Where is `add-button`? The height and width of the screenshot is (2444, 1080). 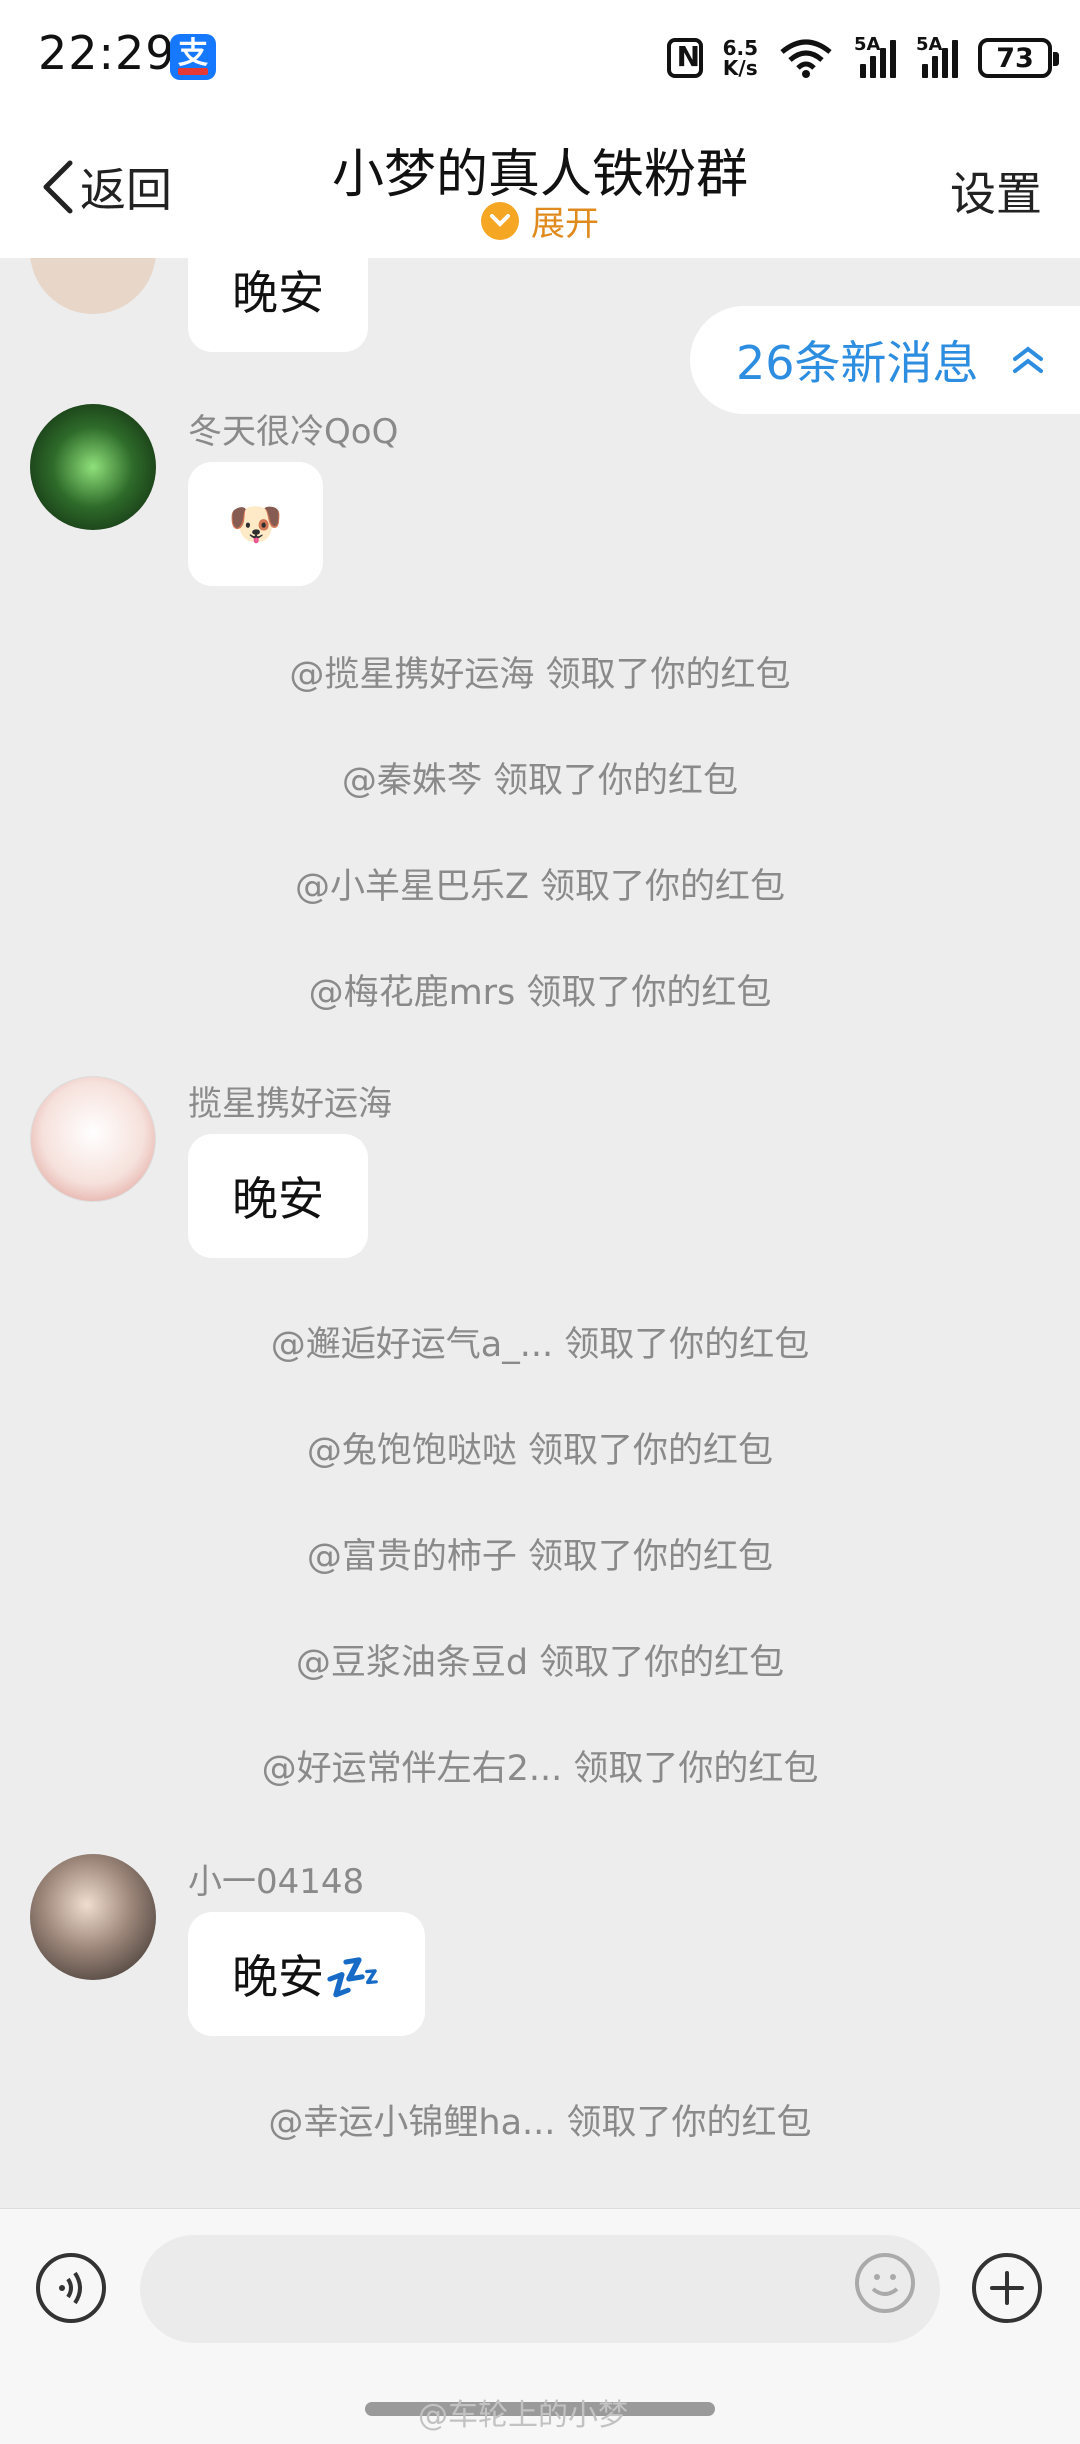
add-button is located at coordinates (1007, 2288).